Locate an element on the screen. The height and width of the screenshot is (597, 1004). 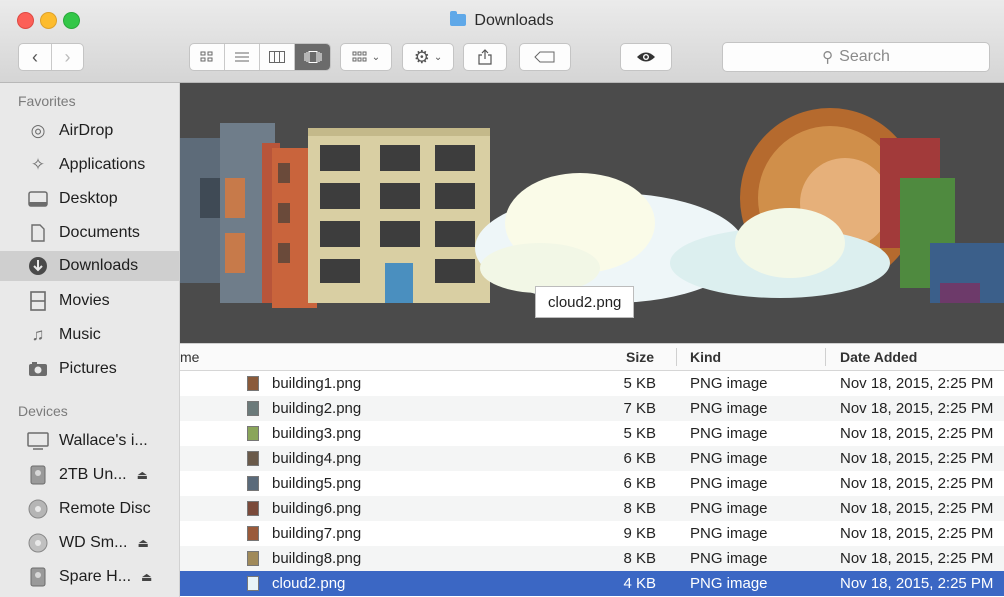
file-size: 9 KB is located at coordinates (639, 533).